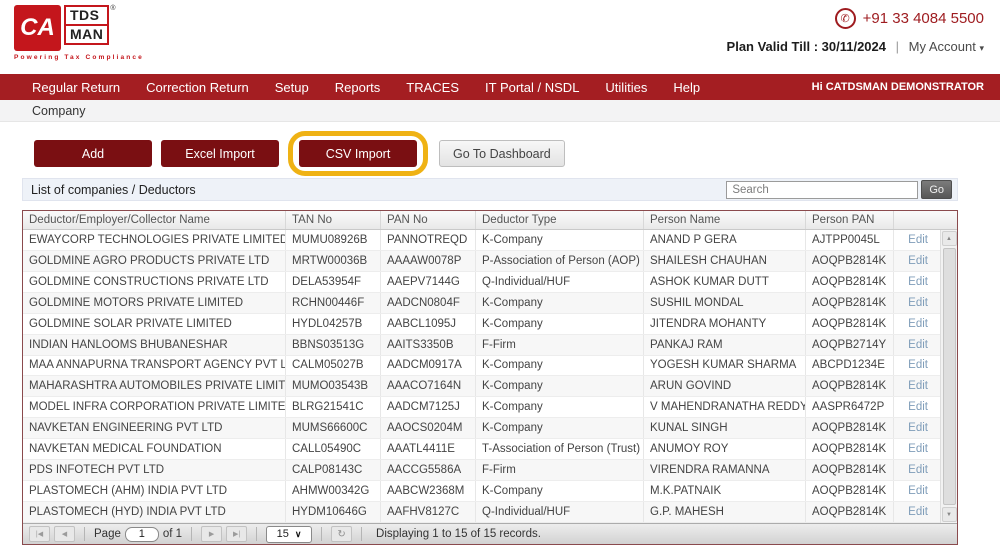 This screenshot has width=1000, height=547. I want to click on column-header-name: Deductor/Employer/Collector Name, so click(154, 220).